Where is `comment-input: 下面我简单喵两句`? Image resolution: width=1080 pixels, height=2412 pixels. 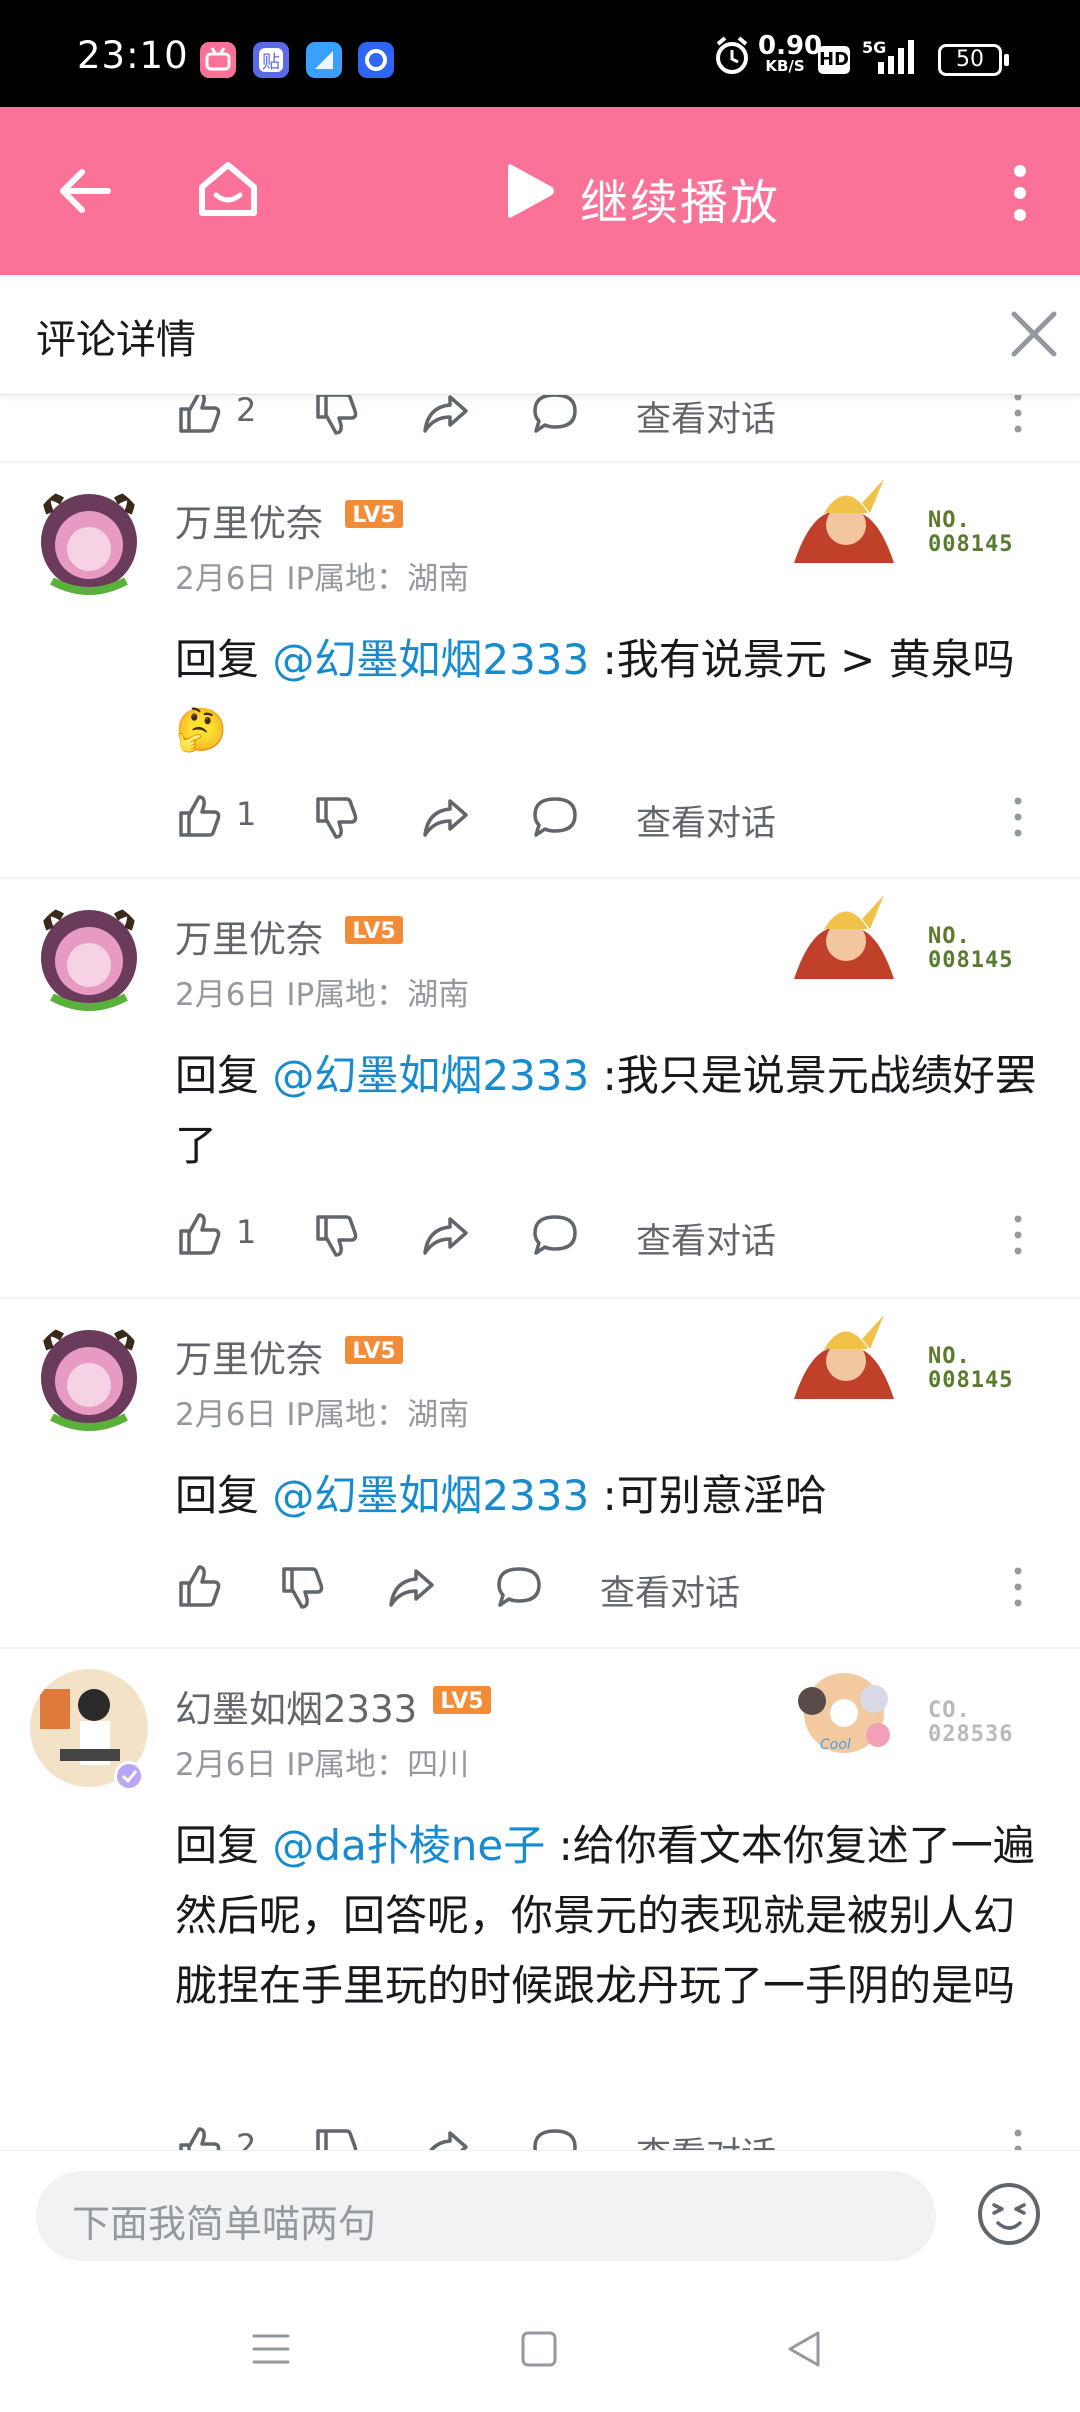 comment-input: 下面我简单喵两句 is located at coordinates (486, 2216).